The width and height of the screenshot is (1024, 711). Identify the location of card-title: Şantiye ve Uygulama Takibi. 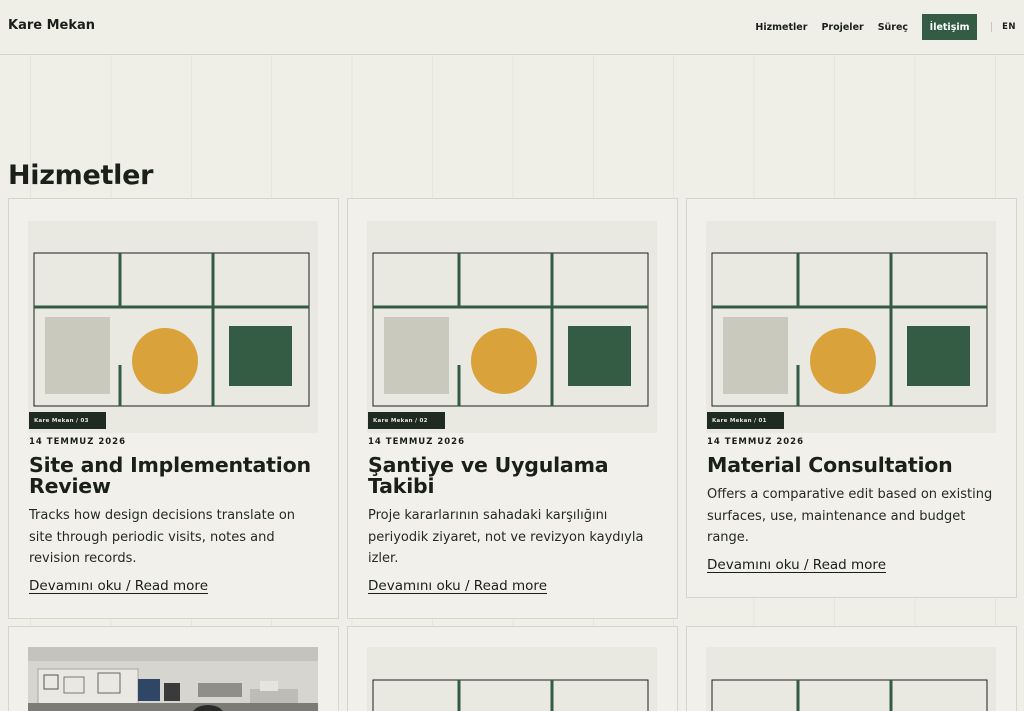
(518, 476).